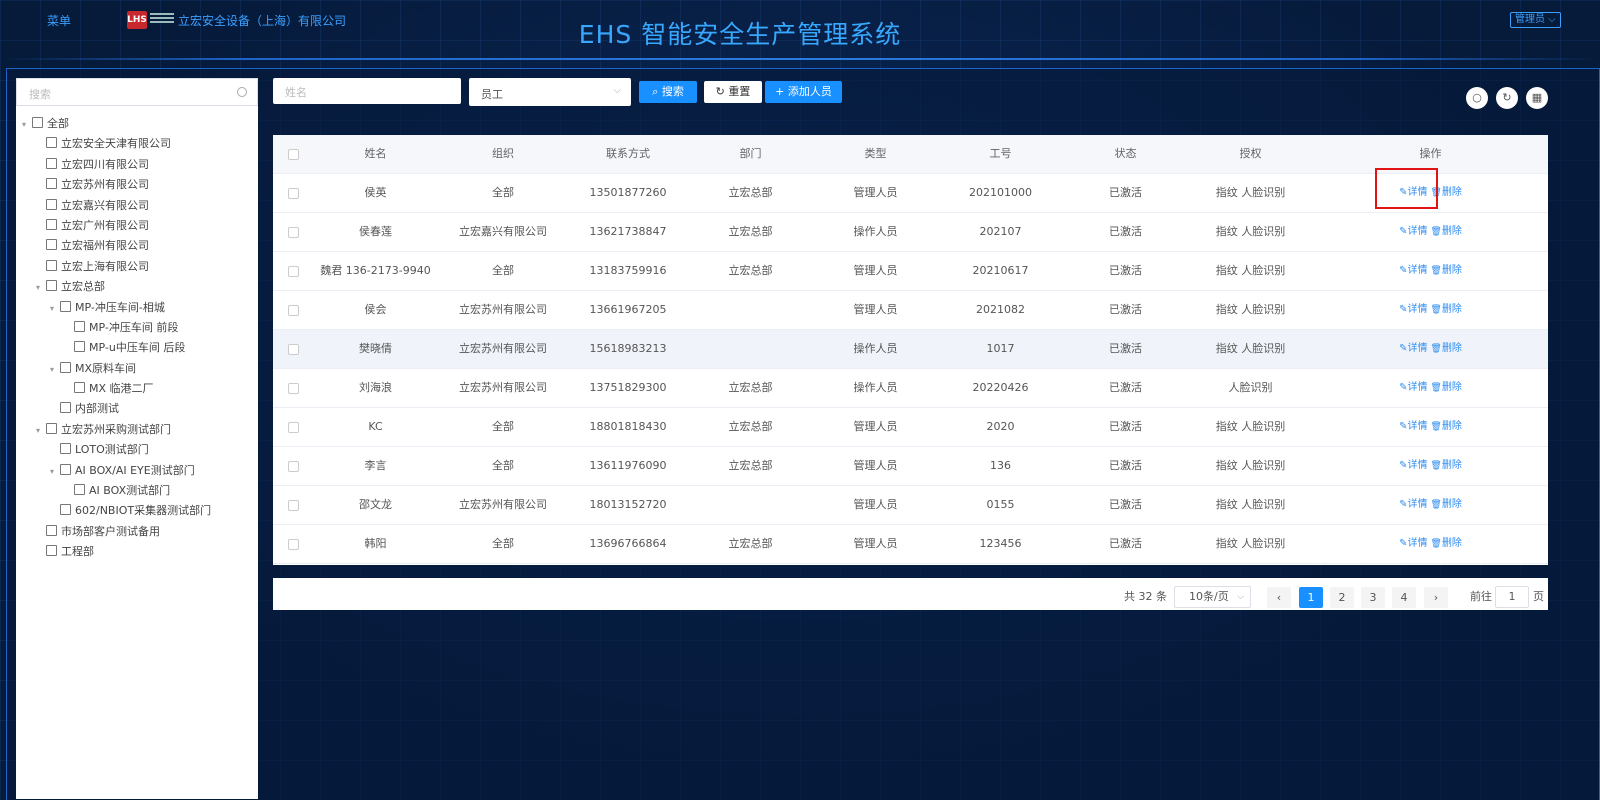 Image resolution: width=1600 pixels, height=800 pixels. I want to click on reset-button: ↻ 重置, so click(733, 92).